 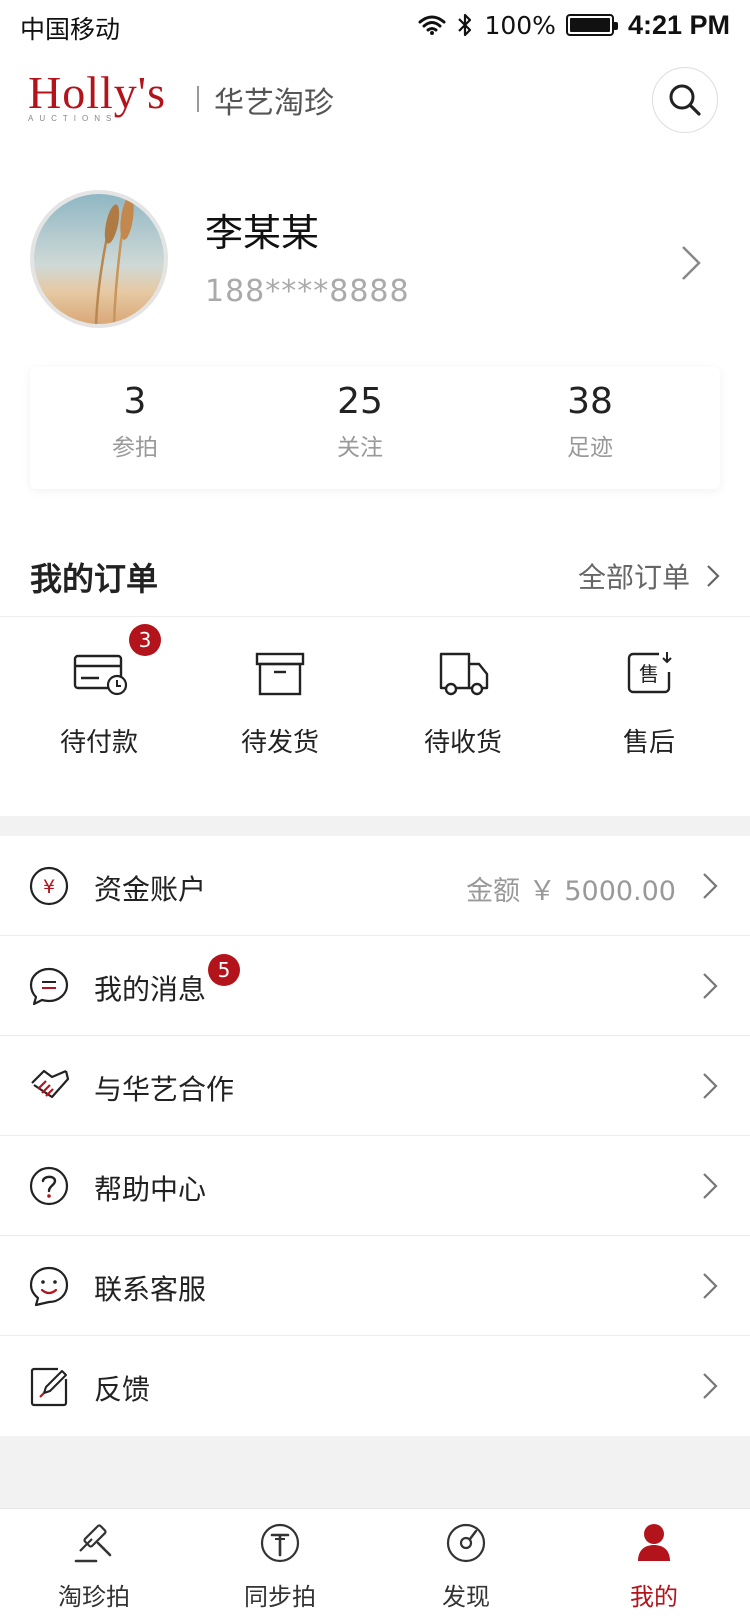 I want to click on menu-customer-service: 联系客服, so click(x=375, y=1286).